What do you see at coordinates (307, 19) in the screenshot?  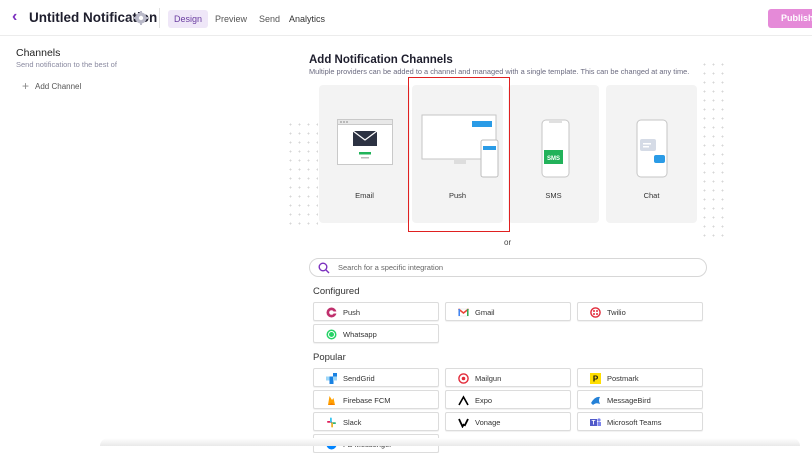 I see `tab-analytics: Analytics` at bounding box center [307, 19].